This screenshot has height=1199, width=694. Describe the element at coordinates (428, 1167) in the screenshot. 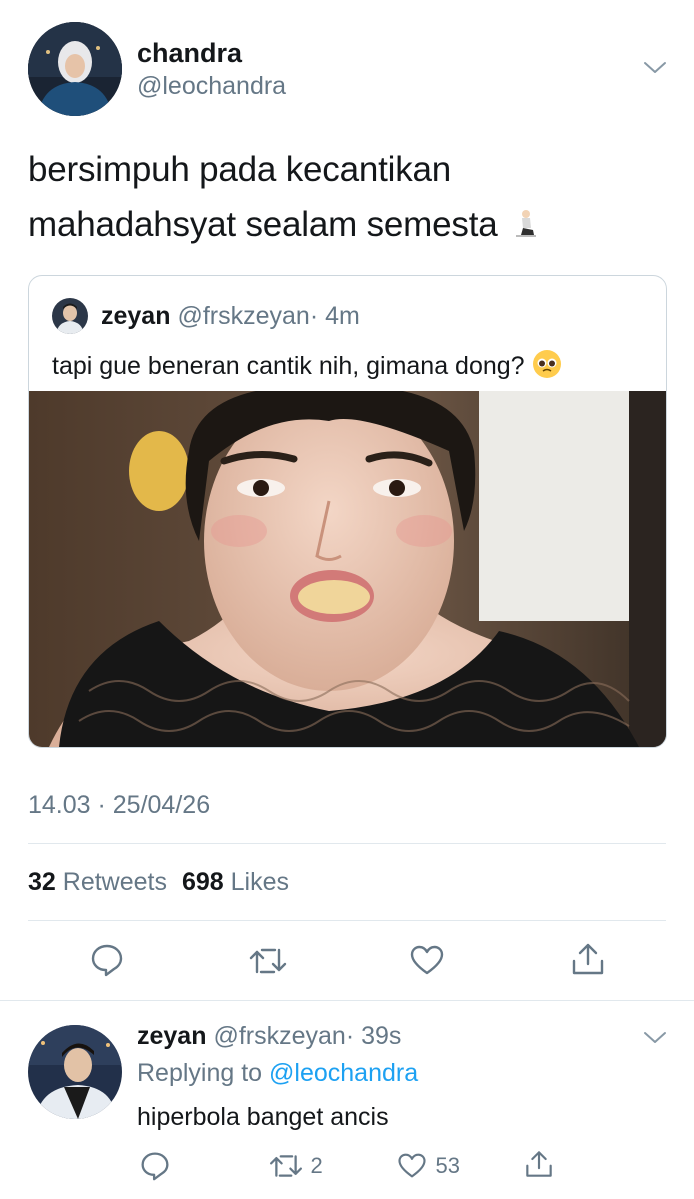

I see `reply-like-button: 53` at that location.